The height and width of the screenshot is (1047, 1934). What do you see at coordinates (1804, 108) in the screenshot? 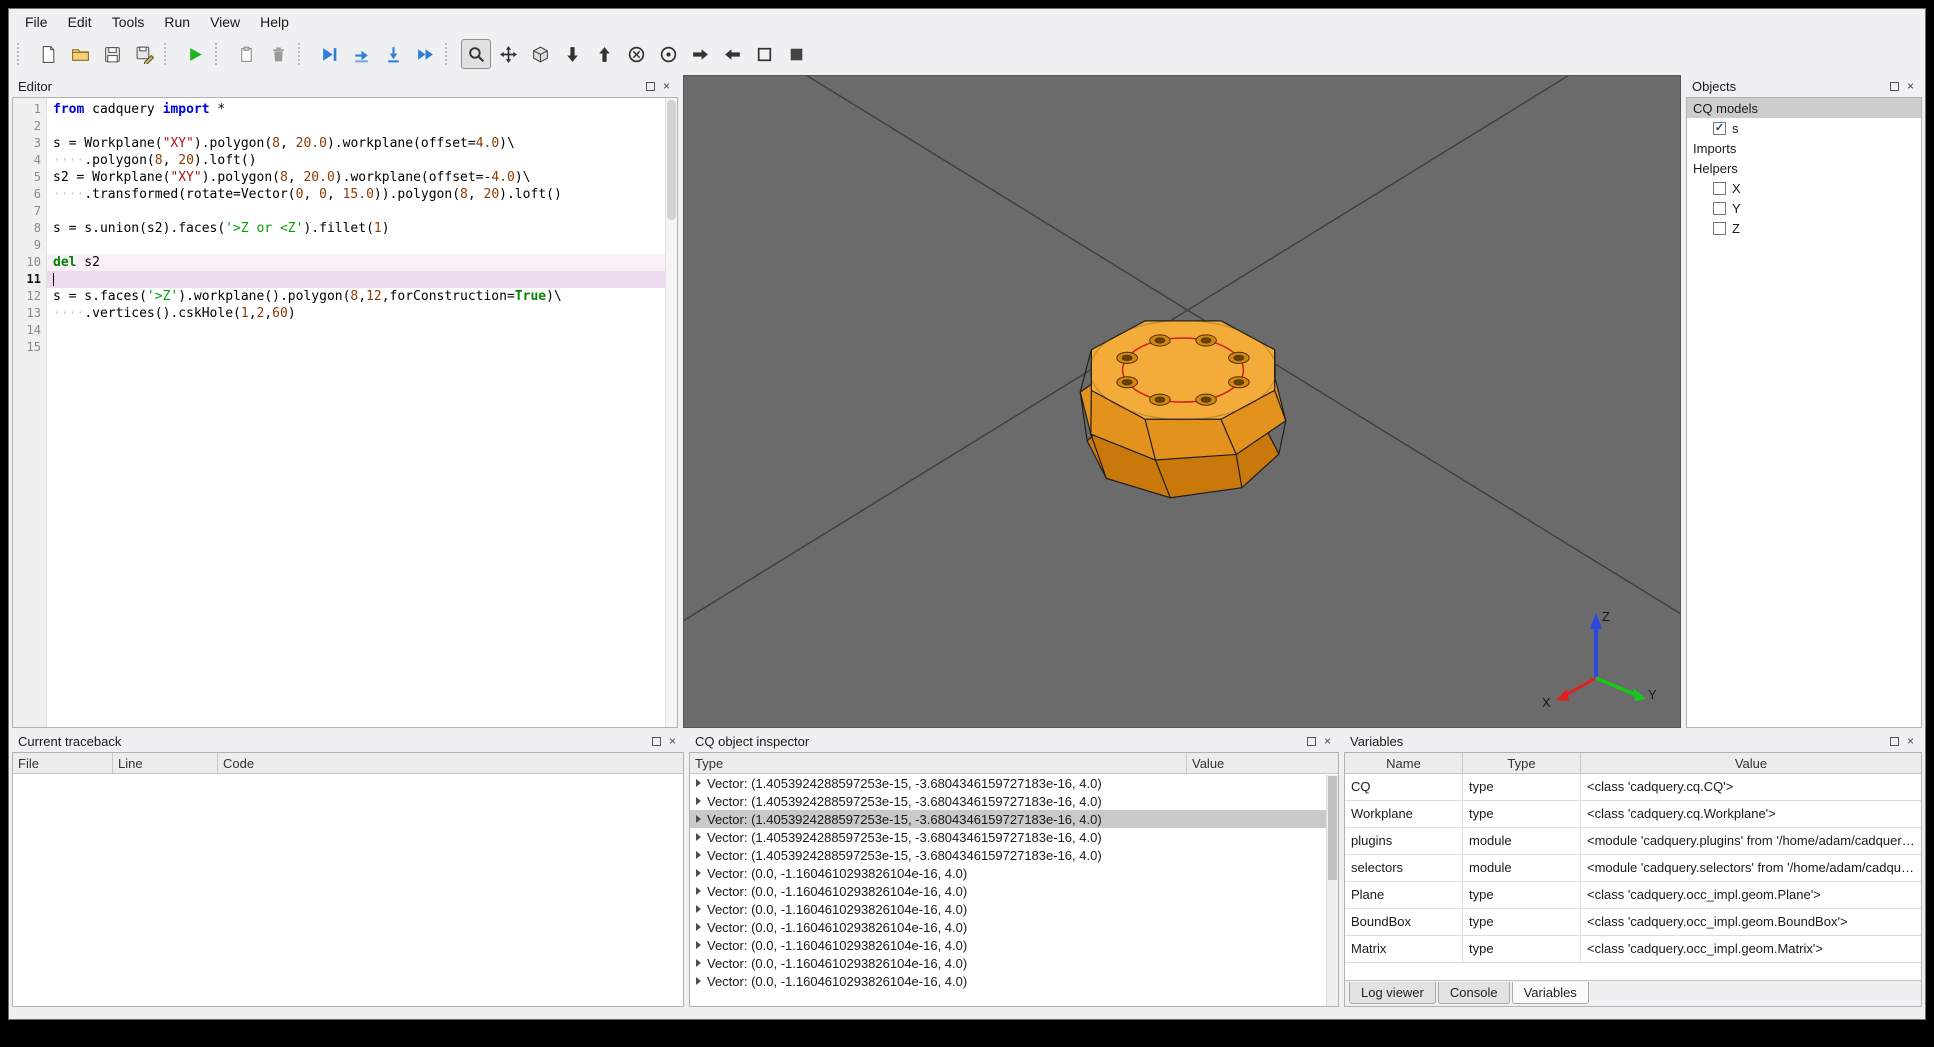
I see `tree-item-cq-models: CQ models` at bounding box center [1804, 108].